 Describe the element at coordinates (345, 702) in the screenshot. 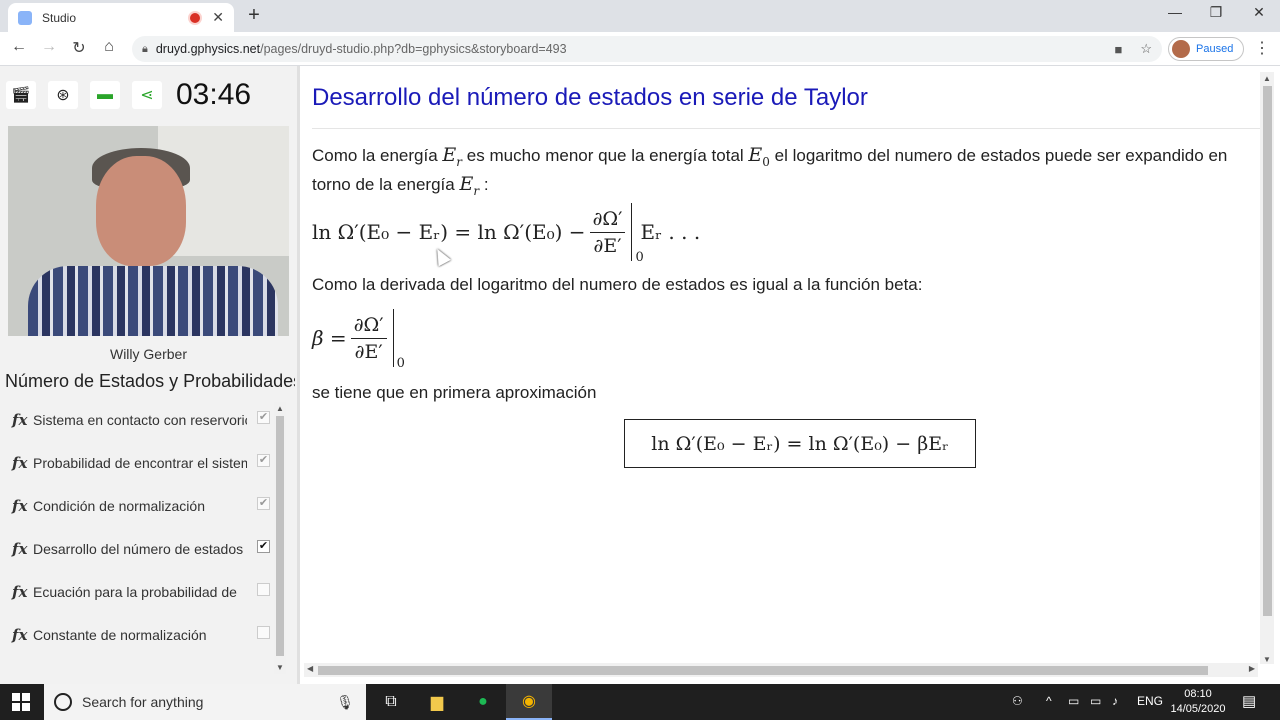

I see `microphone-icon: 🎙︎` at that location.